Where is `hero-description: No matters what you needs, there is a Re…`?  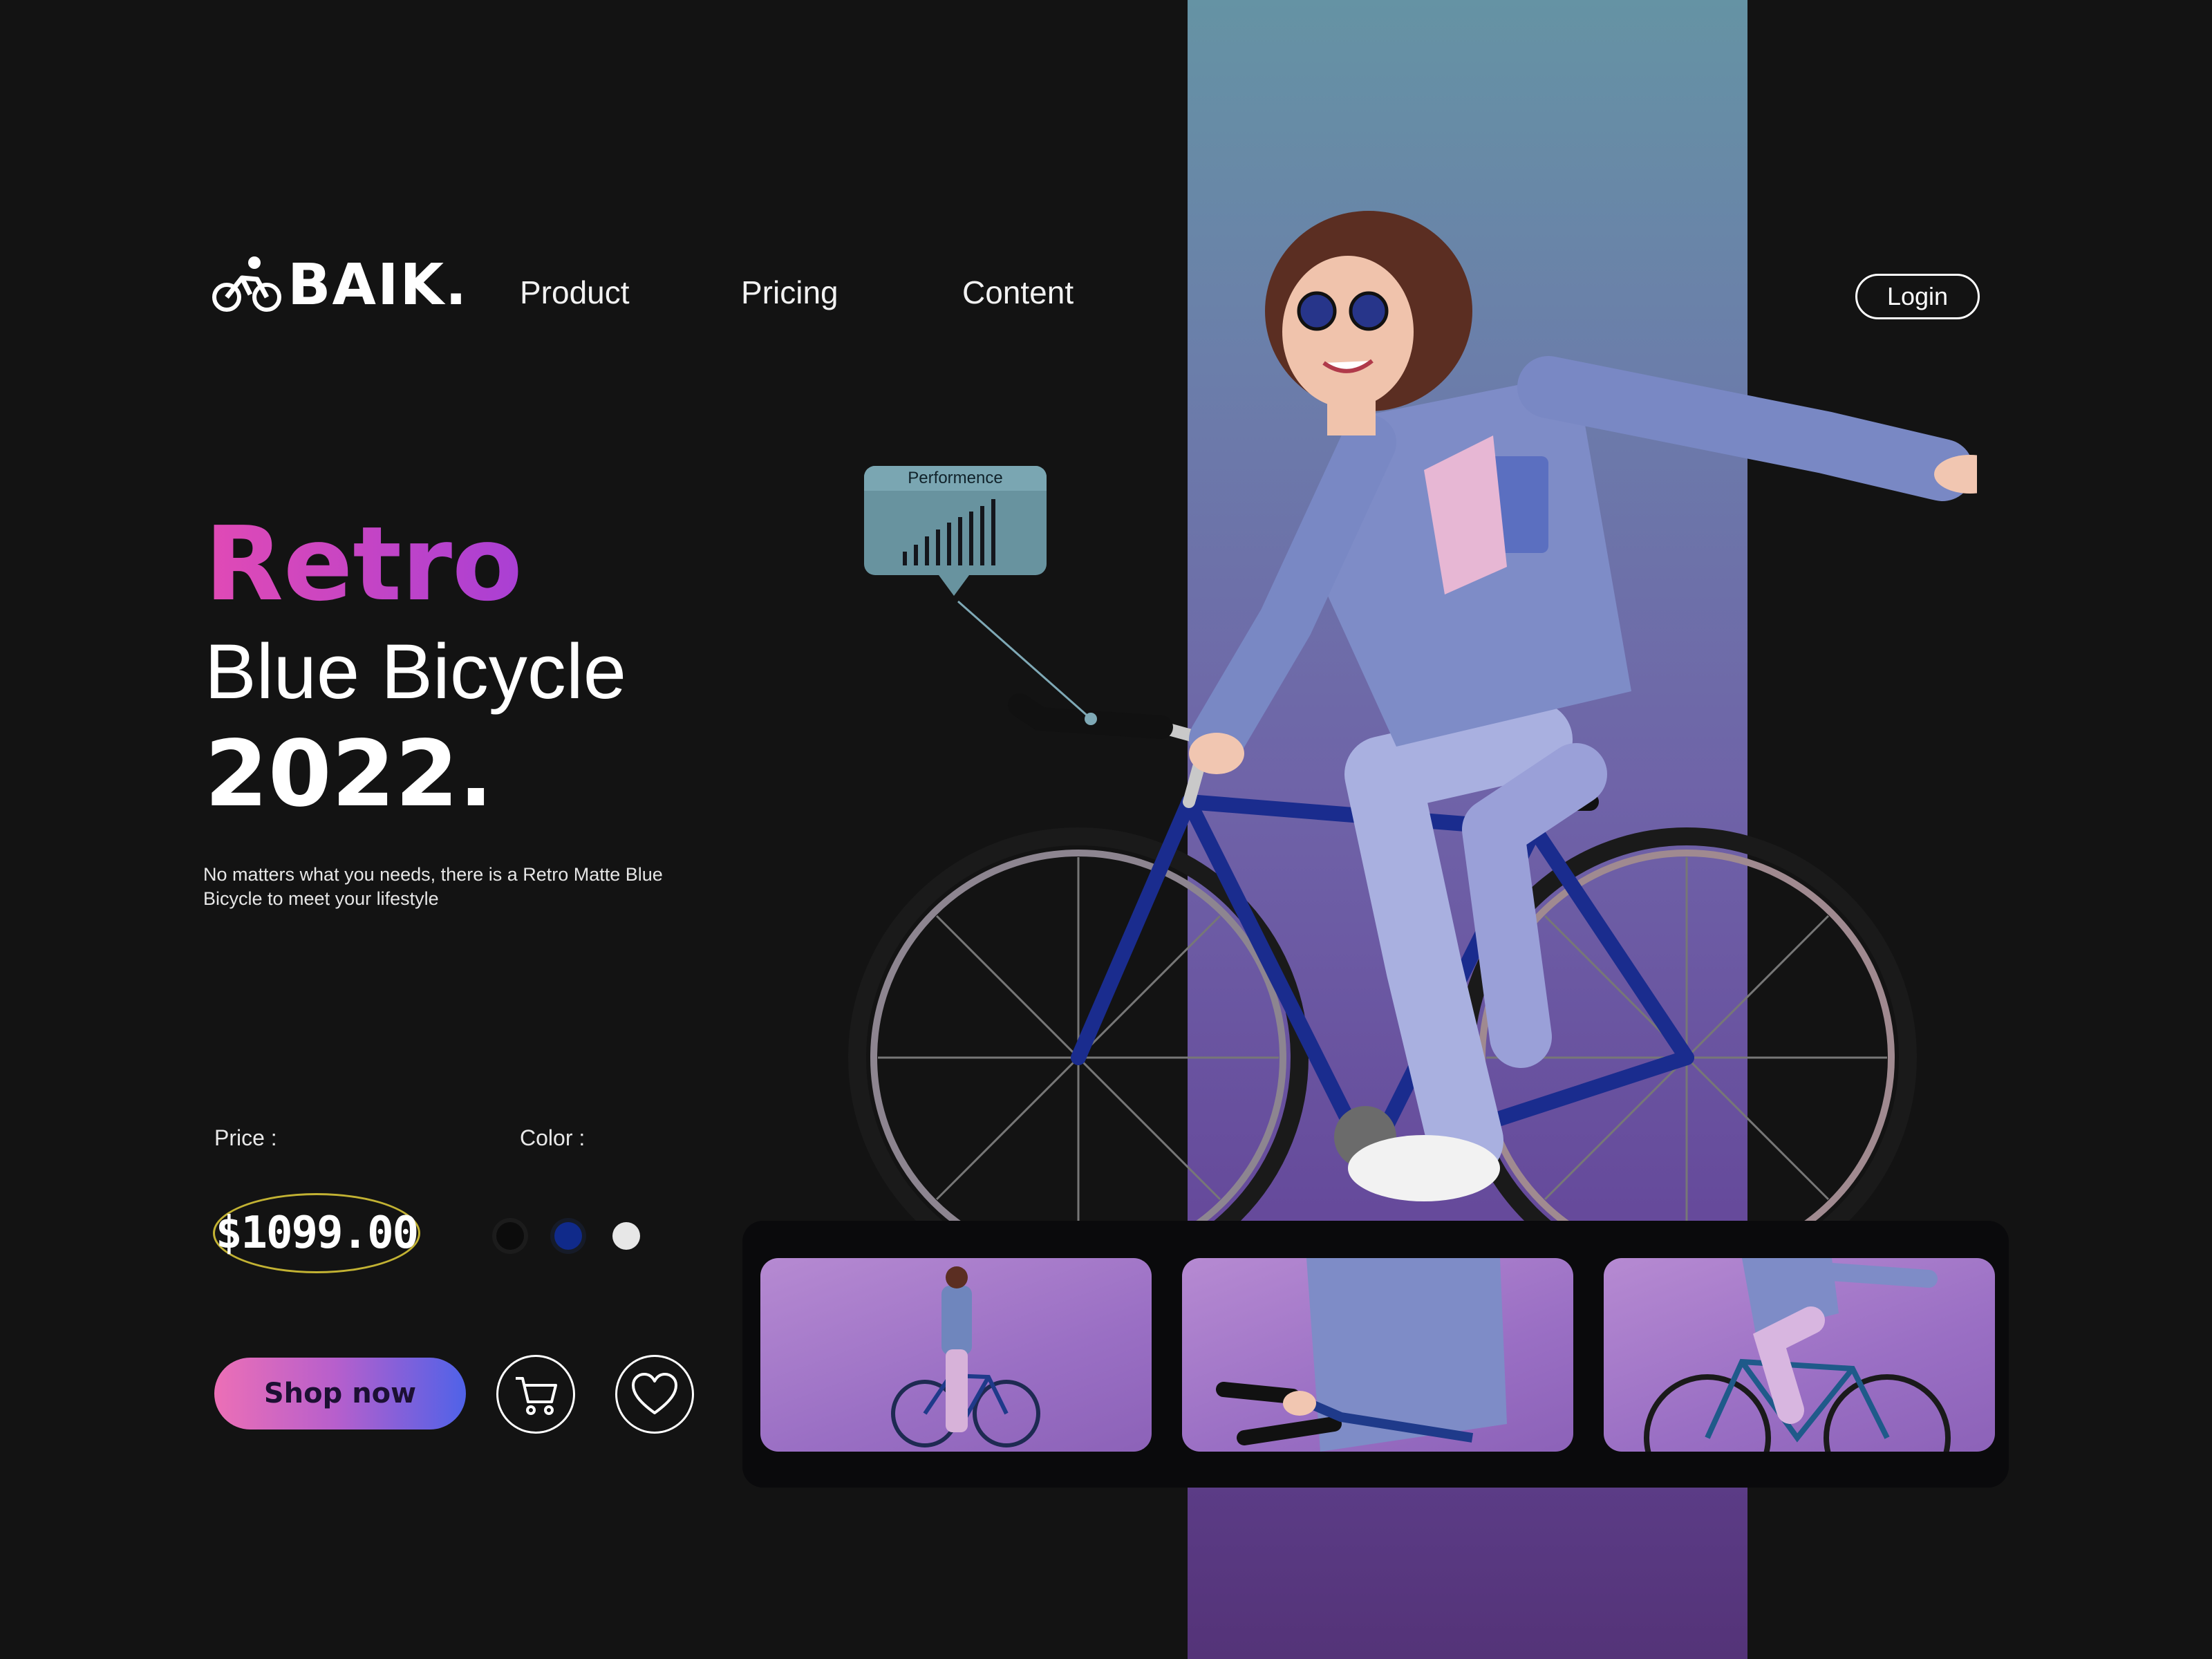
hero-description: No matters what you needs, there is a Re… is located at coordinates (433, 887).